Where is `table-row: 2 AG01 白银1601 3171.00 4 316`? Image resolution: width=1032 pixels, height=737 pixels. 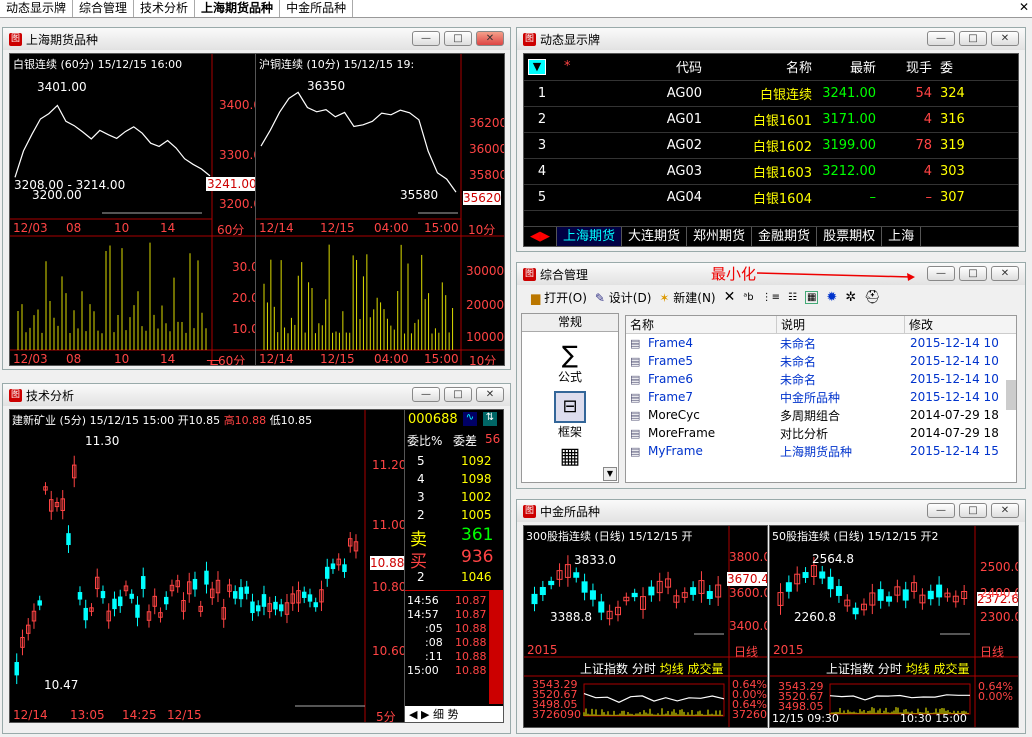
table-row: 2 AG01 白银1601 3171.00 4 316 is located at coordinates (771, 119).